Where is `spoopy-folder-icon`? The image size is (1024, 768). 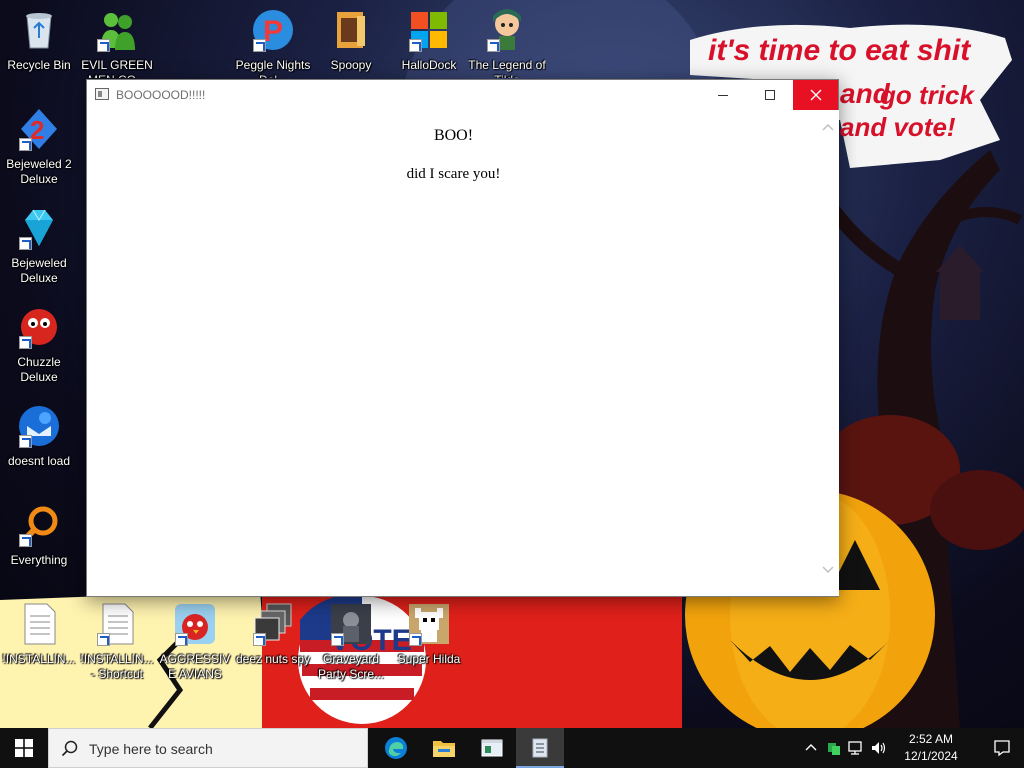
spoopy-folder-icon is located at coordinates (351, 30).